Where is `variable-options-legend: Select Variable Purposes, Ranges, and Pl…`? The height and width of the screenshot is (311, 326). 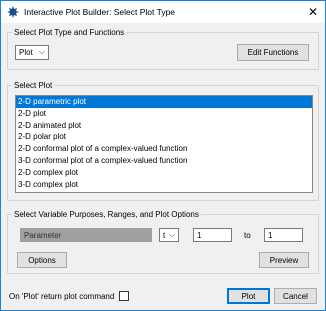
variable-options-legend: Select Variable Purposes, Ranges, and Pl… is located at coordinates (106, 214).